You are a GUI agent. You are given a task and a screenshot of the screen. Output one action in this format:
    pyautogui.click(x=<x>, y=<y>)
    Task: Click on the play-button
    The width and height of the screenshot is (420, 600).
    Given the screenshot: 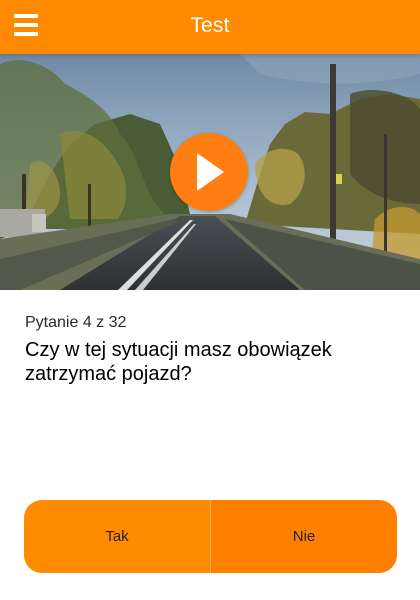 What is the action you would take?
    pyautogui.click(x=209, y=172)
    